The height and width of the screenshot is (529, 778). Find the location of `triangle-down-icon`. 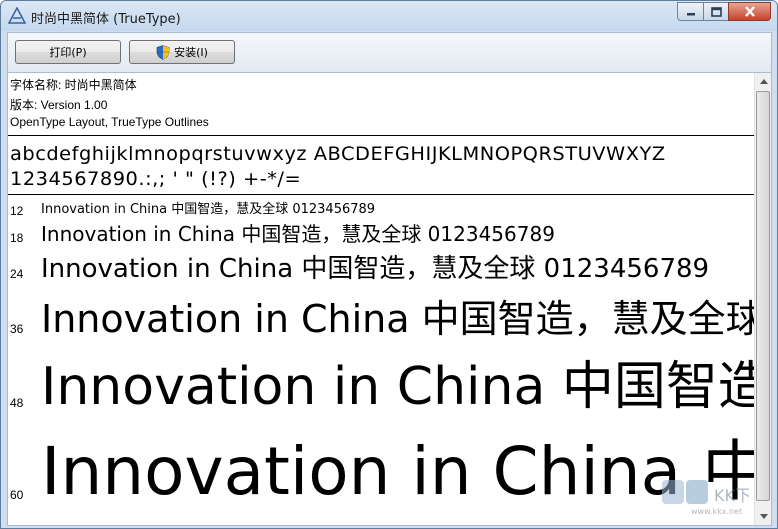

triangle-down-icon is located at coordinates (763, 516).